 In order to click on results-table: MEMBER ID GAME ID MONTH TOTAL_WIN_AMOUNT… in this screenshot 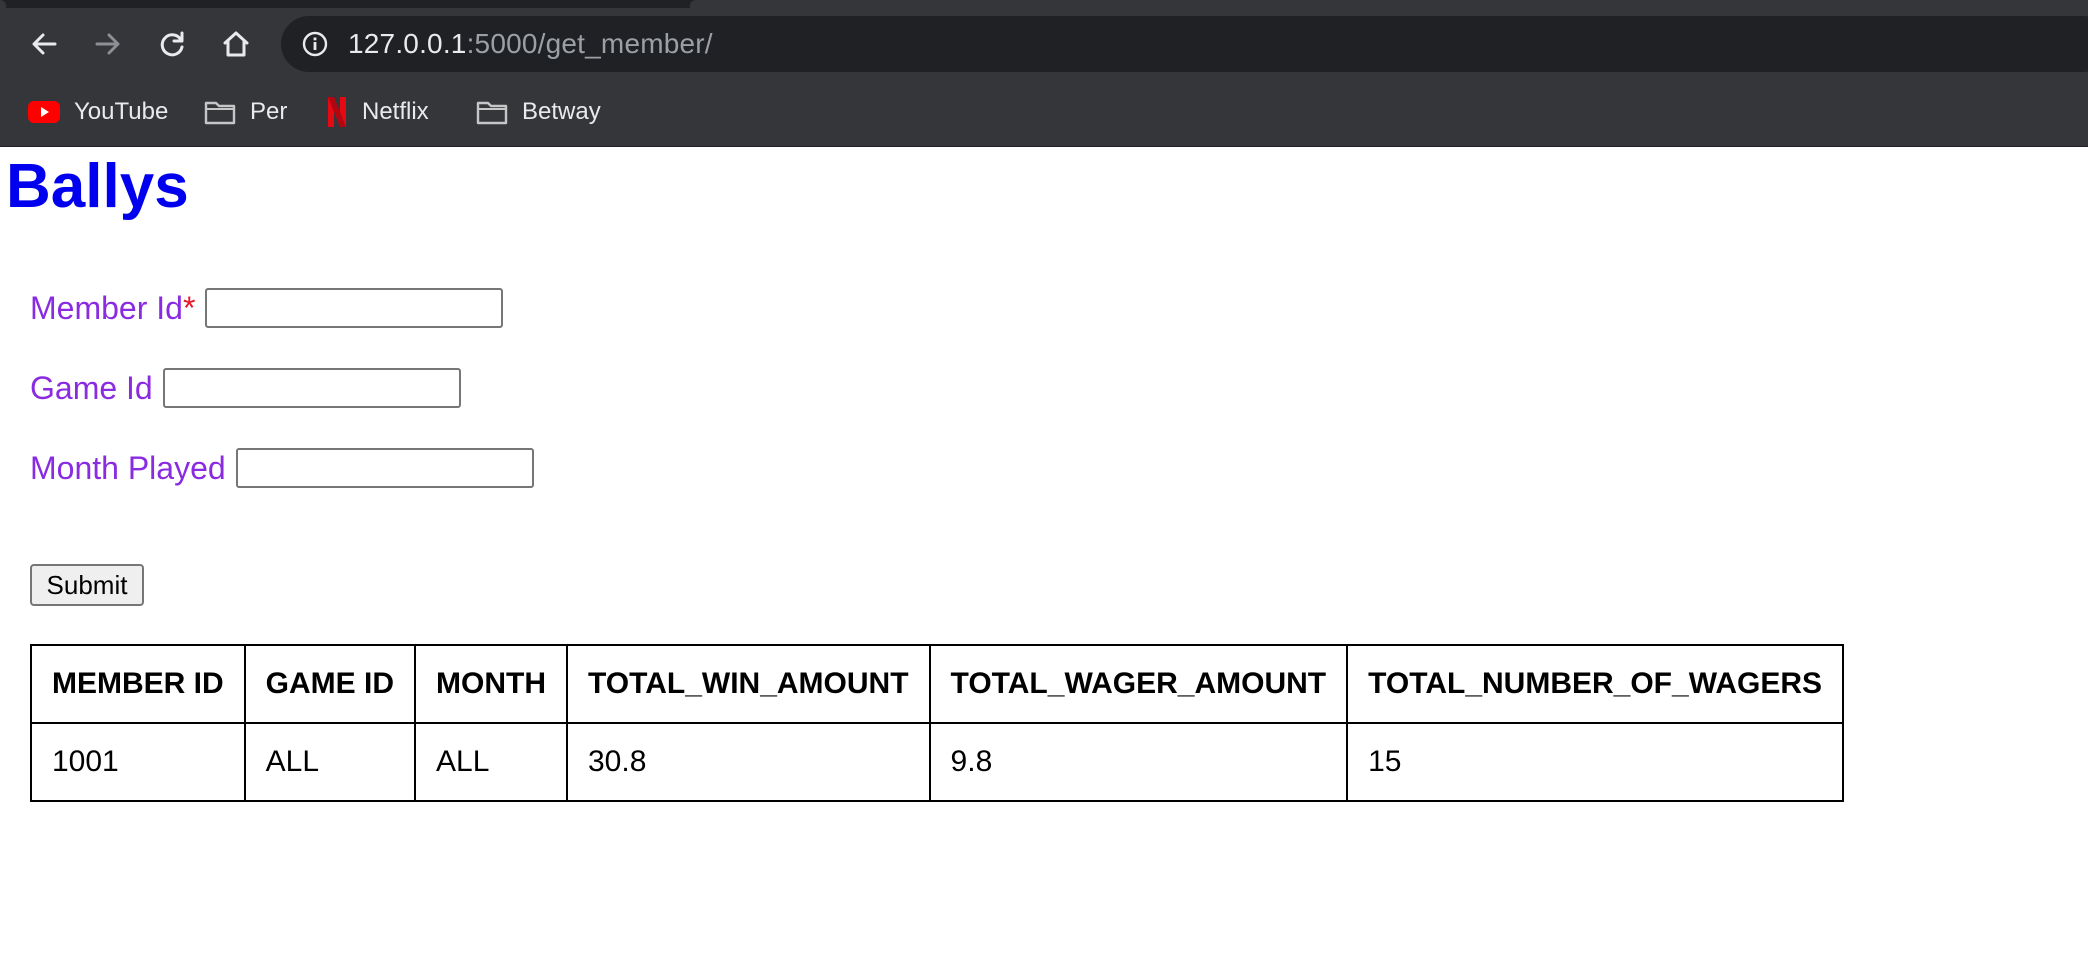, I will do `click(937, 723)`.